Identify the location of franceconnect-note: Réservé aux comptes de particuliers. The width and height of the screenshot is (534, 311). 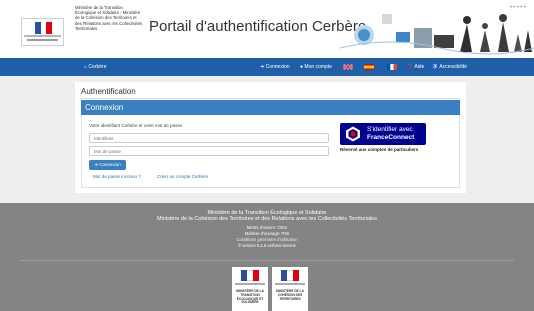
(379, 149).